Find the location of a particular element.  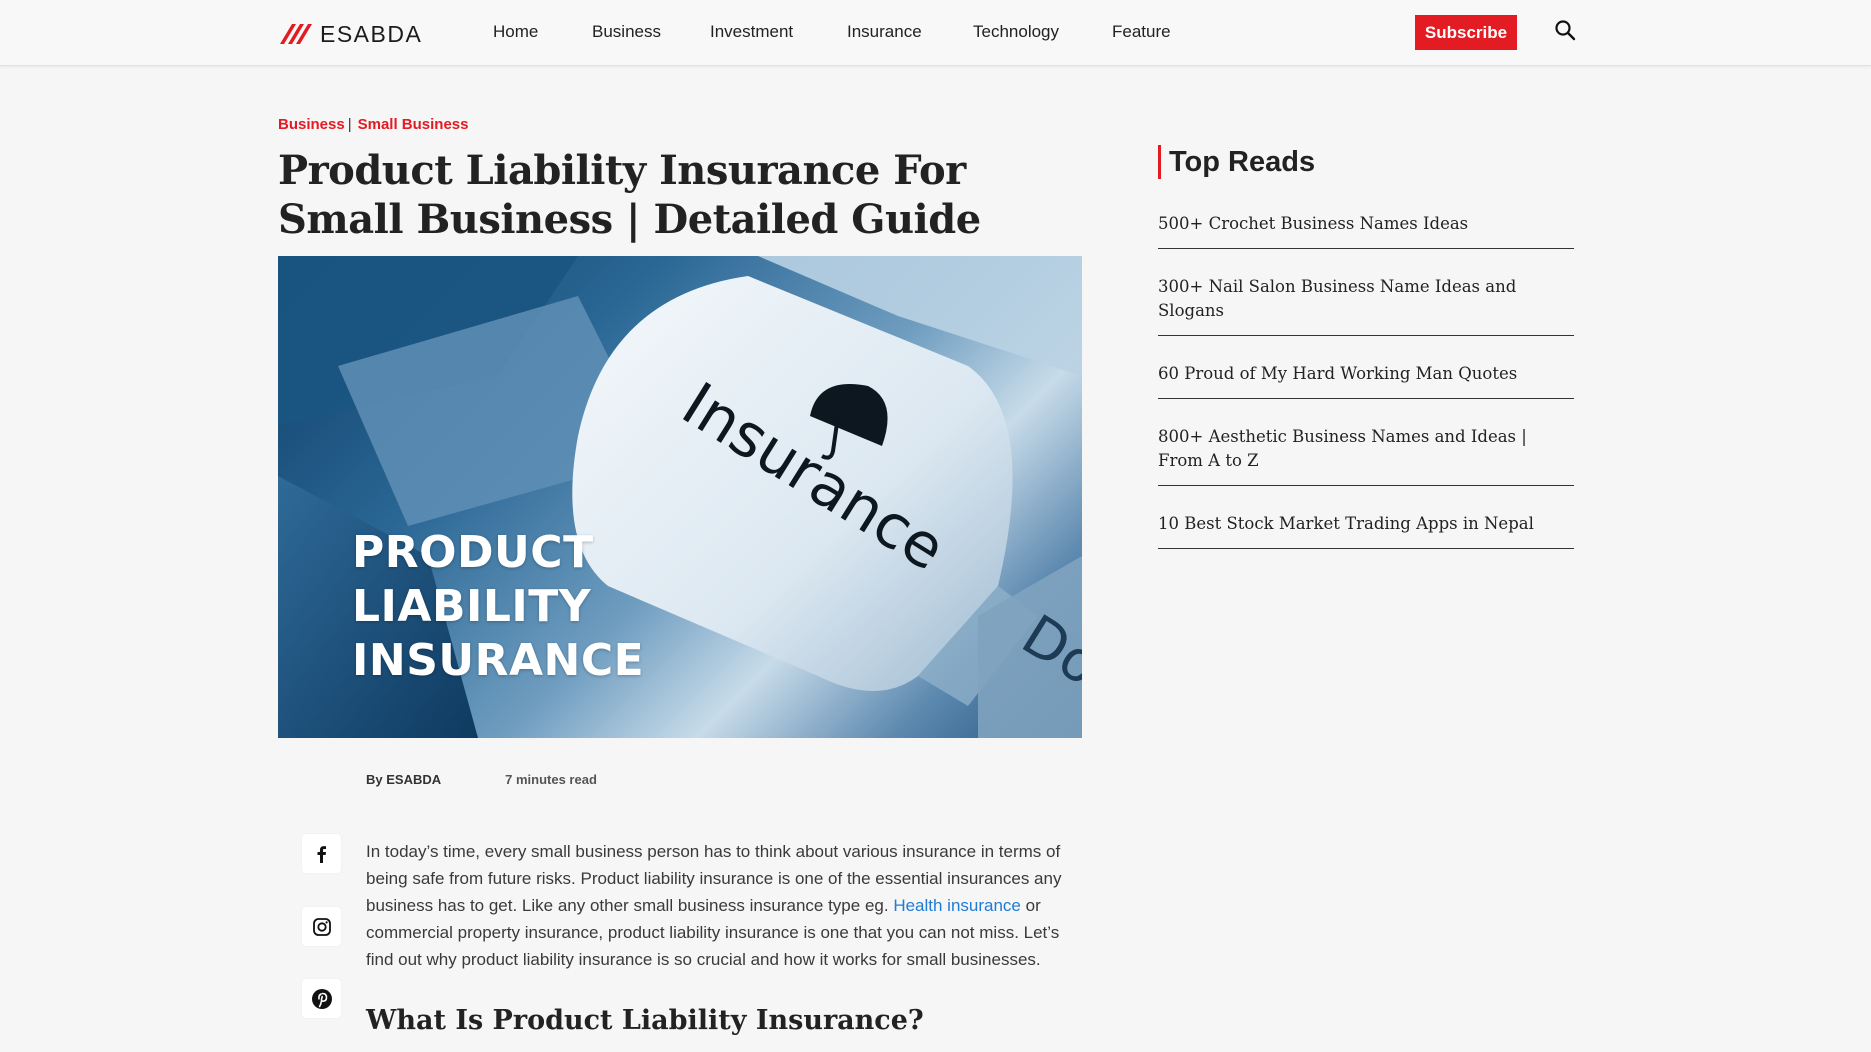

breadcrumb: Business | Small Business is located at coordinates (373, 124).